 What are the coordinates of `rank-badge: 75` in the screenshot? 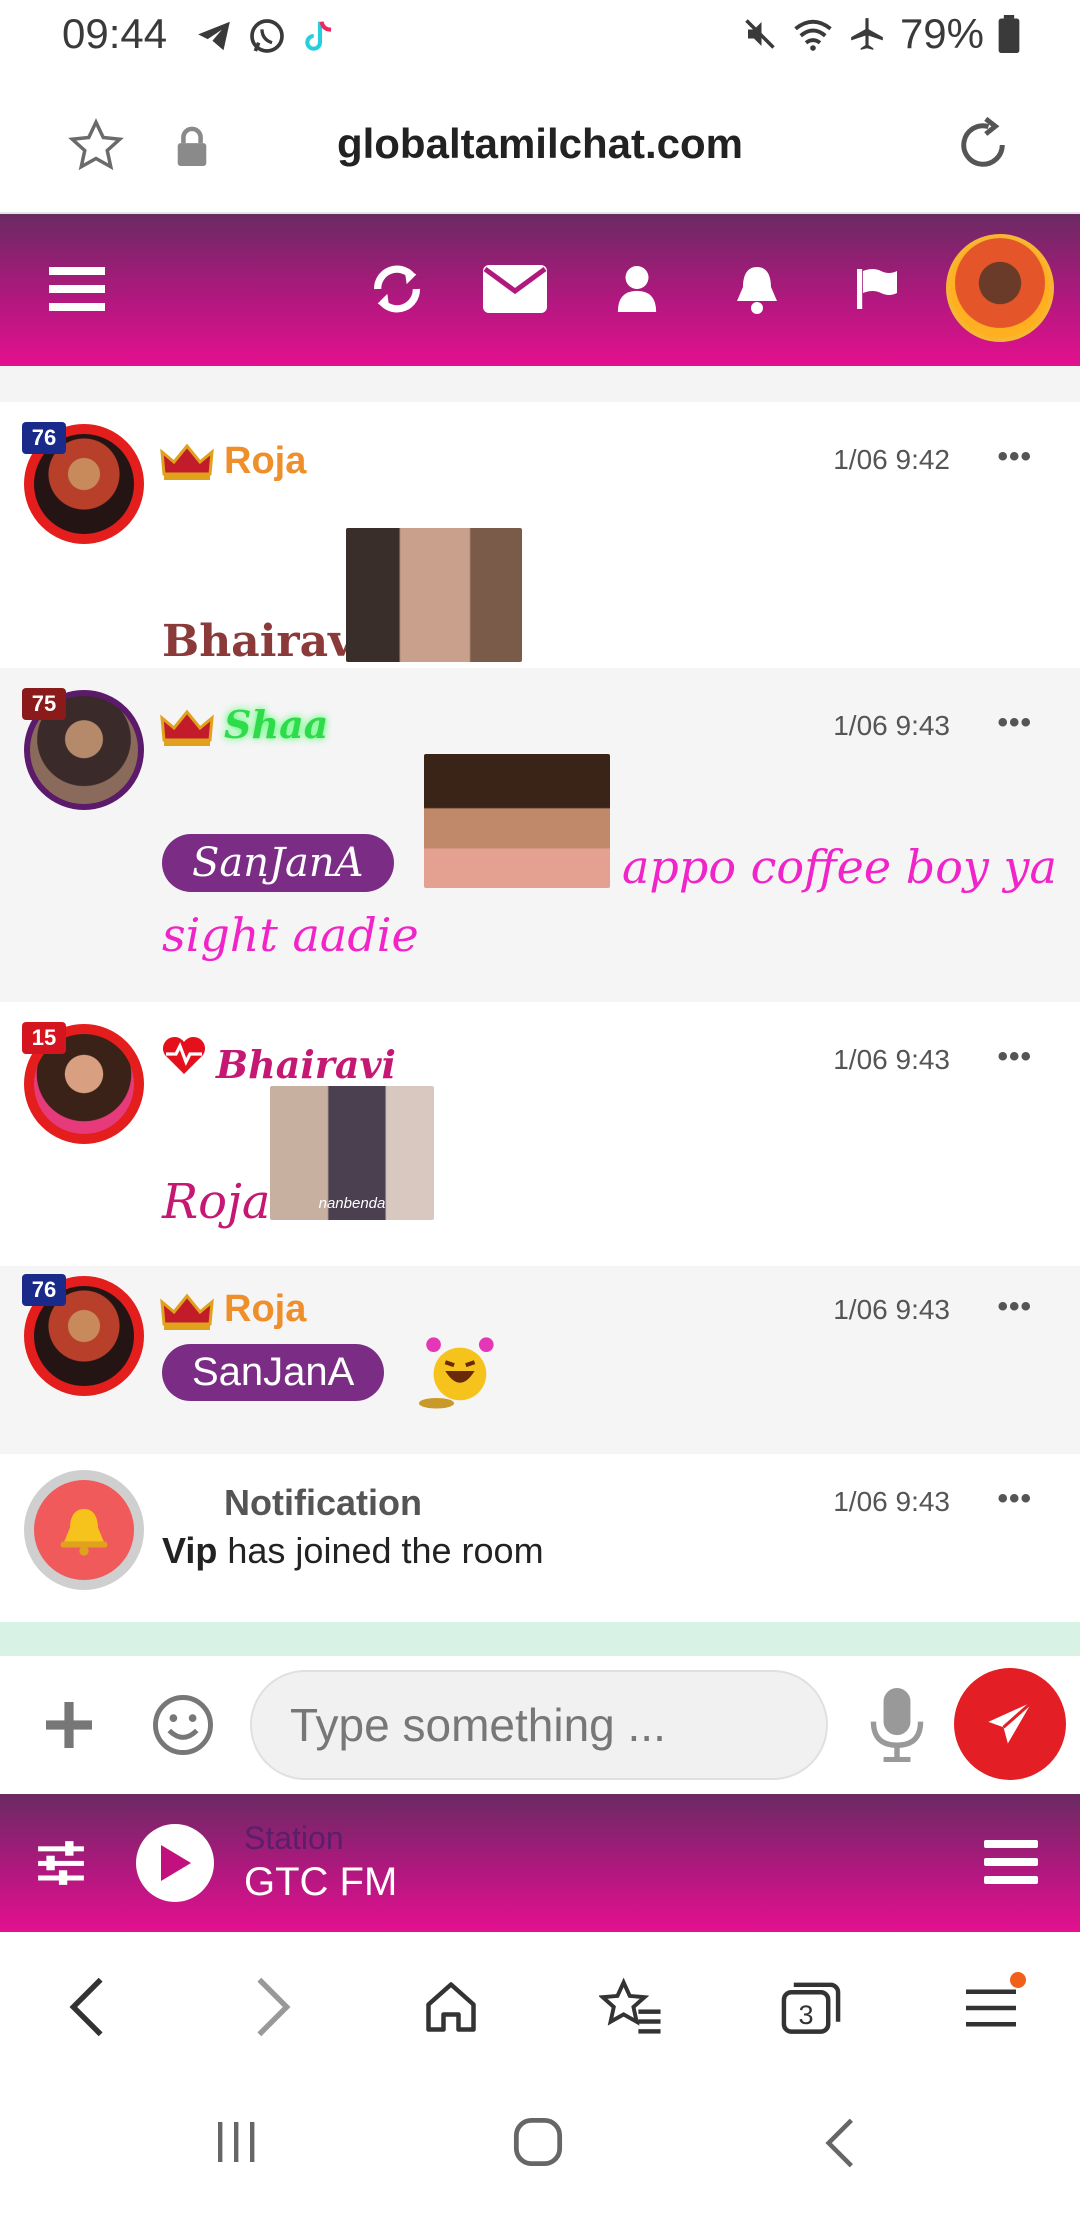 It's located at (44, 704).